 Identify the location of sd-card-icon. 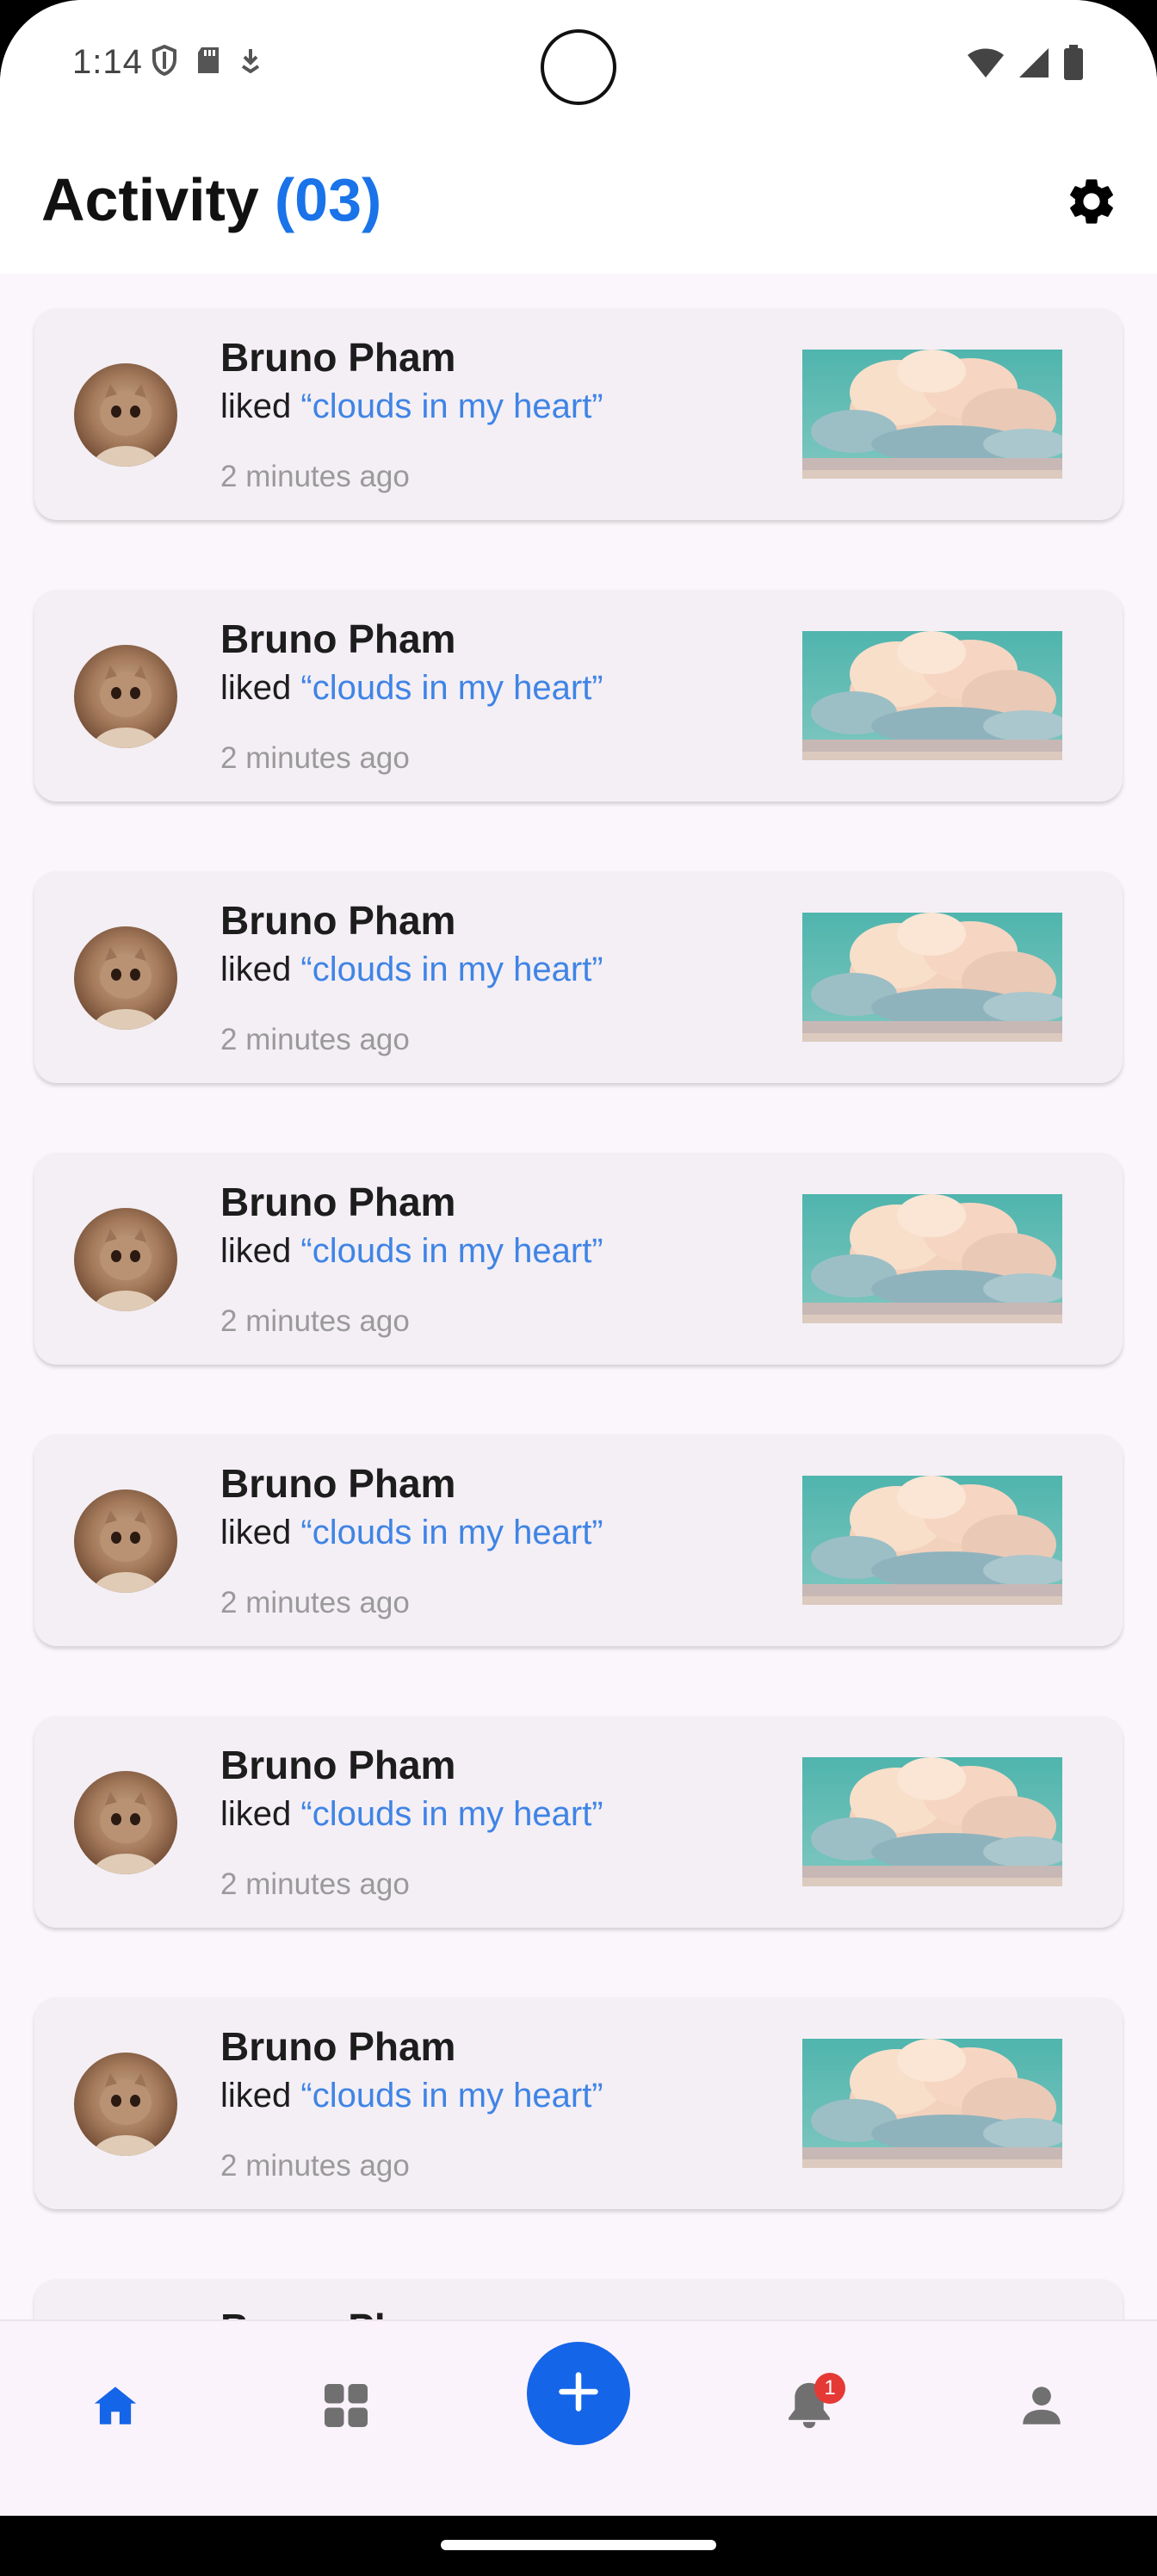
(208, 63).